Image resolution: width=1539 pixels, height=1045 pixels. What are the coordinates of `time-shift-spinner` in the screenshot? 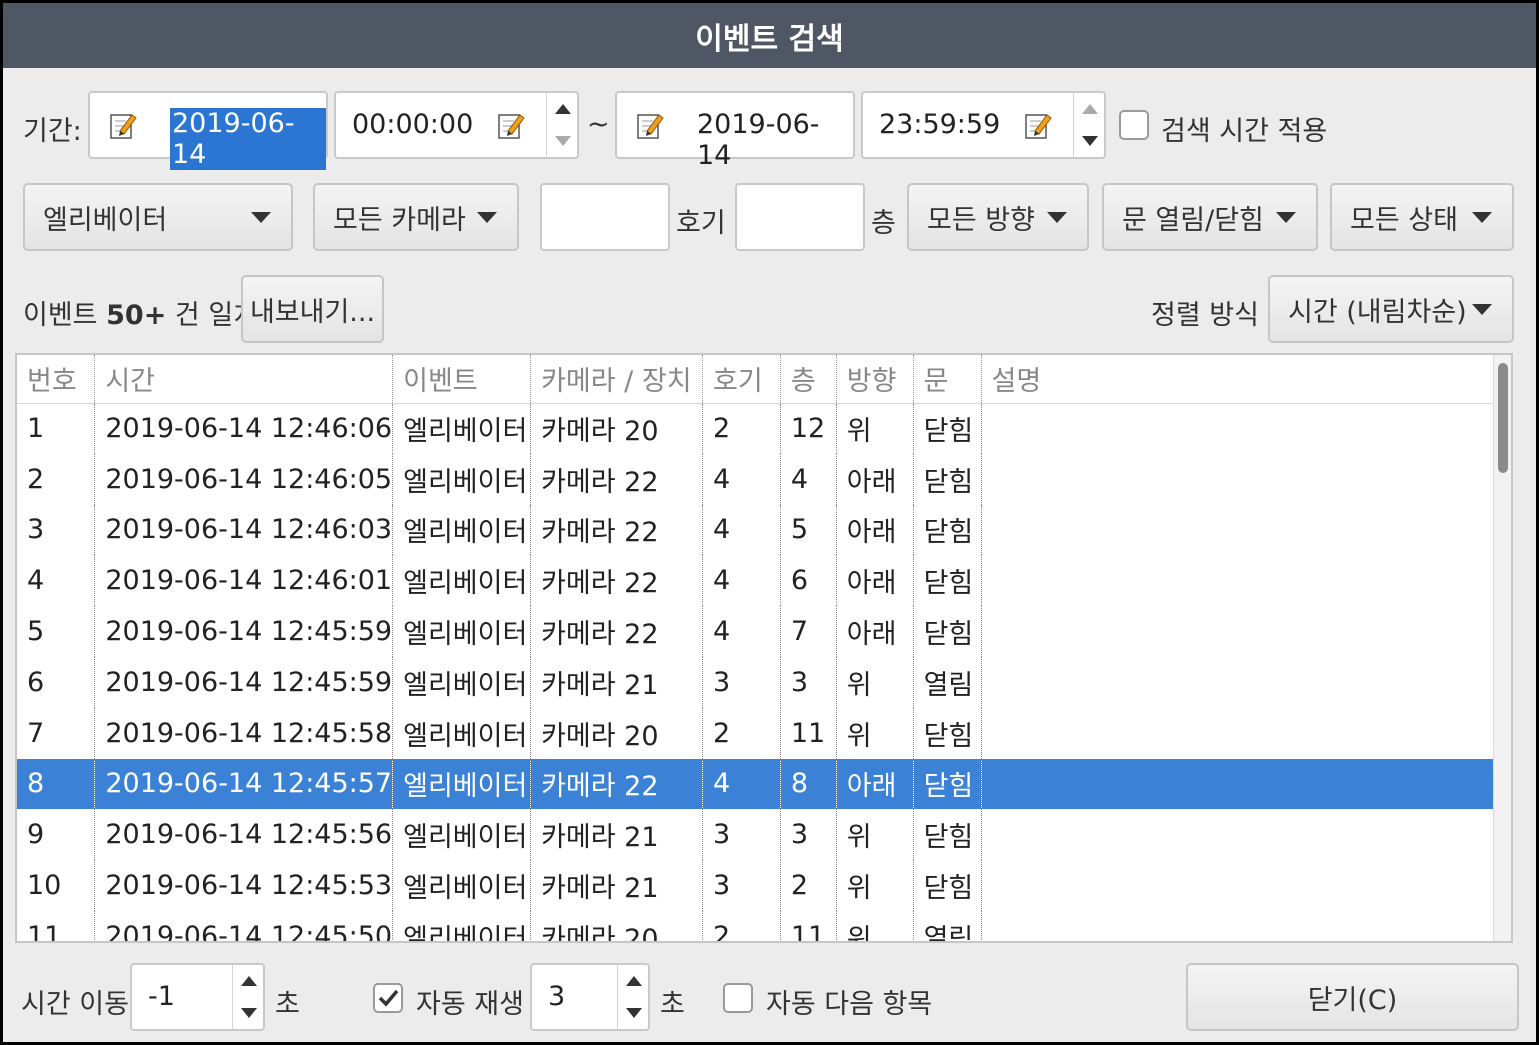 It's located at (248, 997).